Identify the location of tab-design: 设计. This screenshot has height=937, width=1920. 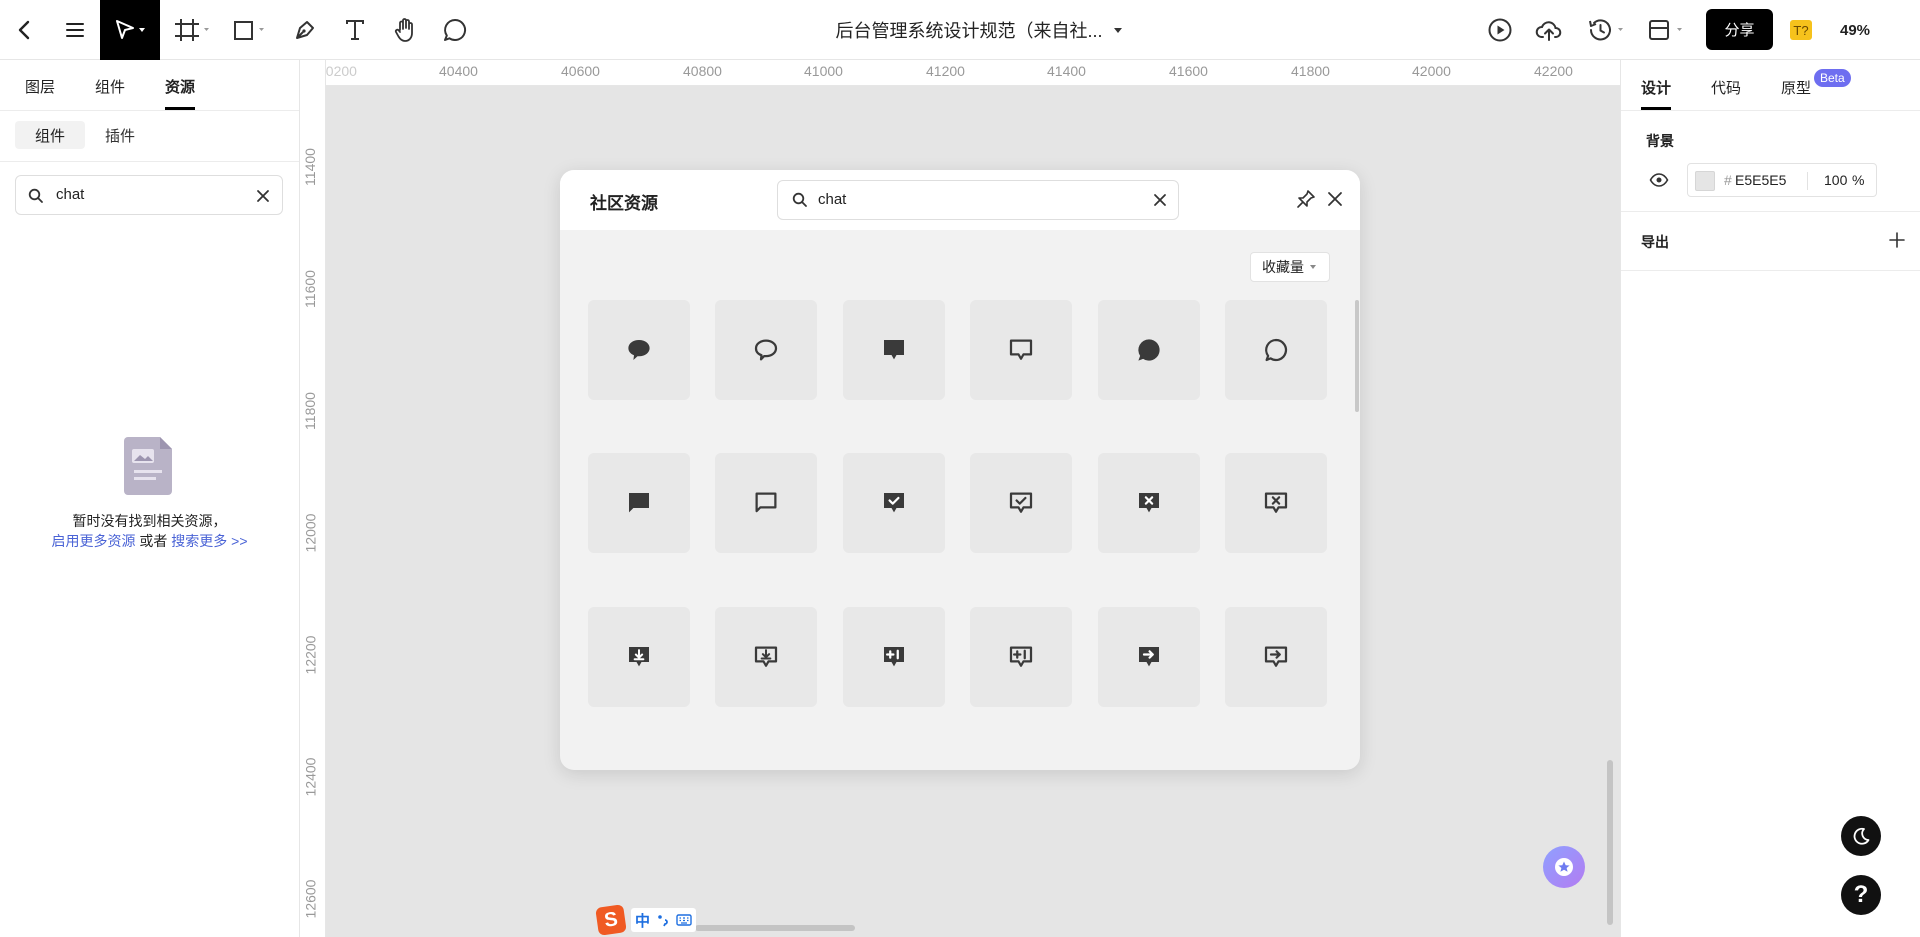
(1656, 87).